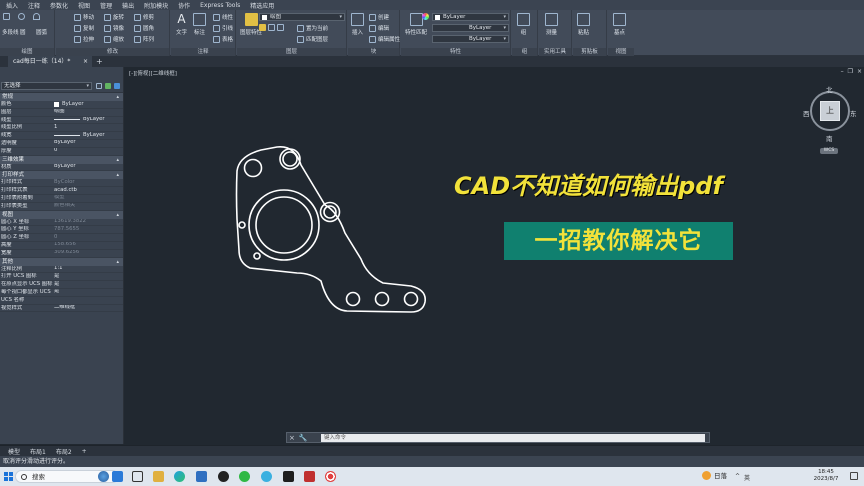 This screenshot has height=486, width=864. Describe the element at coordinates (108, 86) in the screenshot. I see `select-objects-icon` at that location.